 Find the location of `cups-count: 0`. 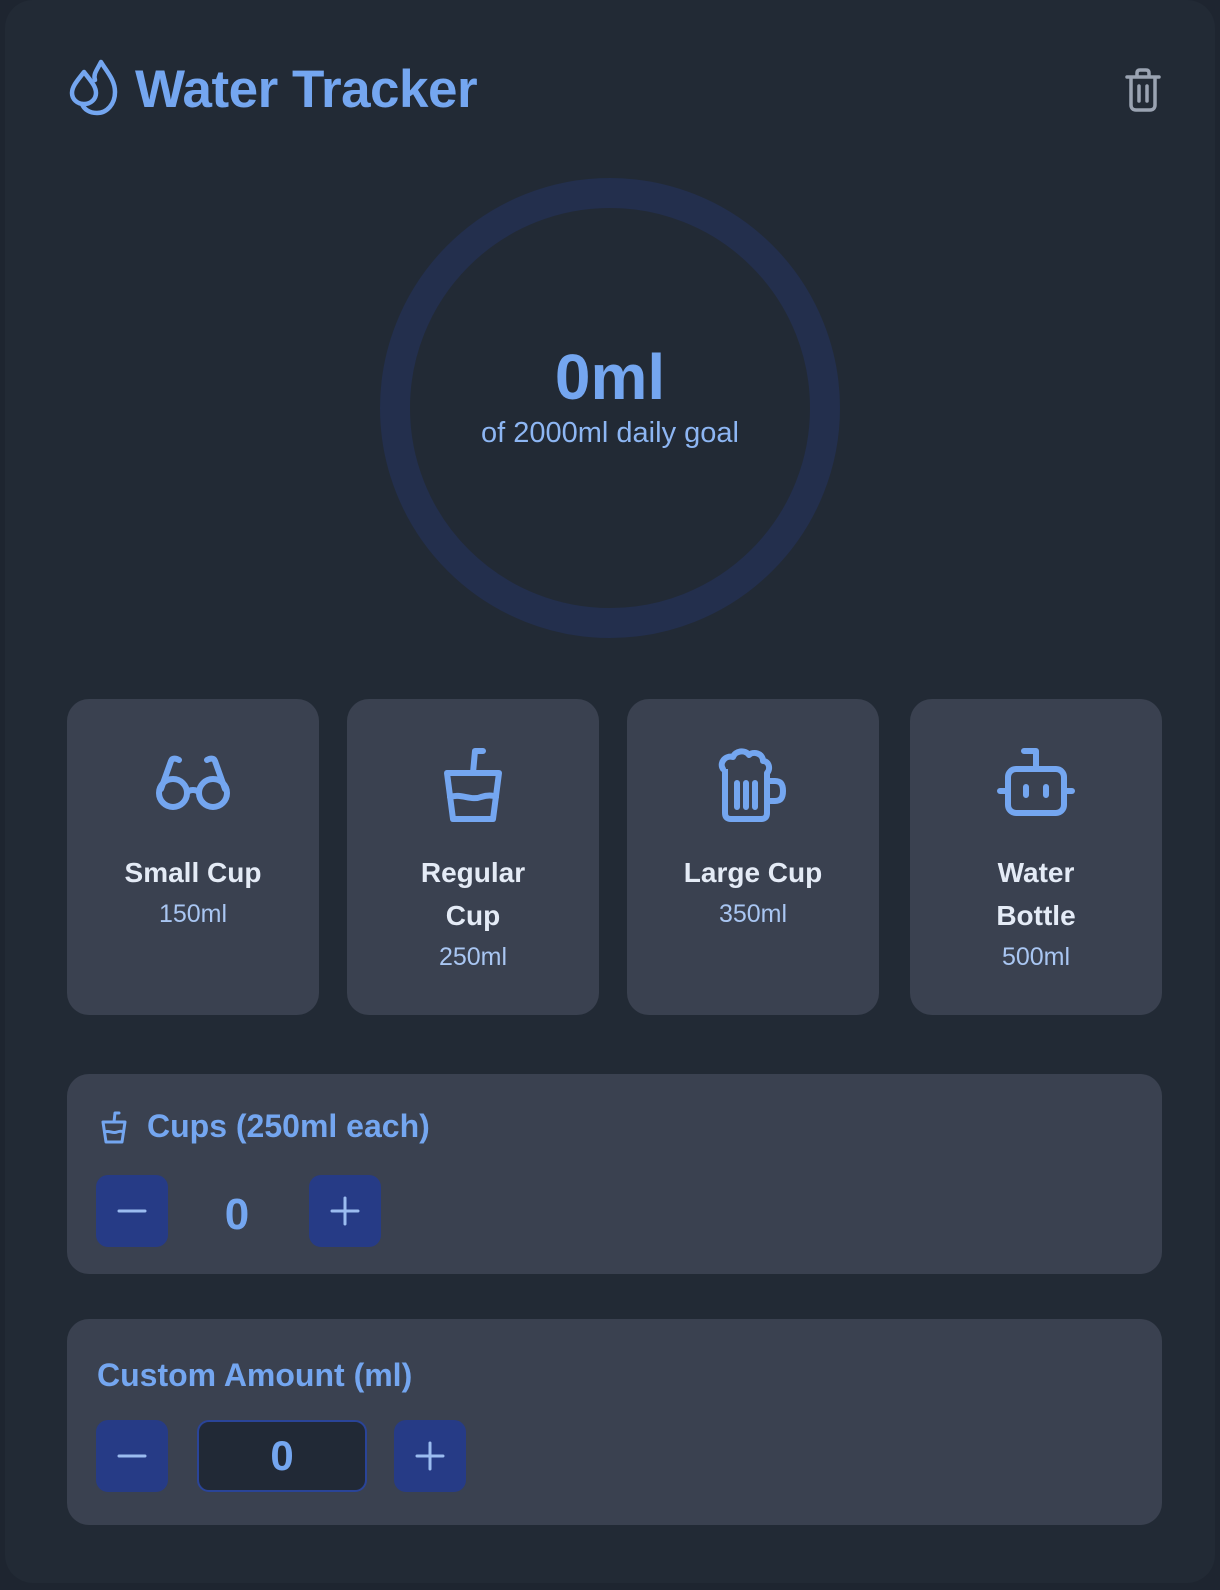

cups-count: 0 is located at coordinates (237, 1214).